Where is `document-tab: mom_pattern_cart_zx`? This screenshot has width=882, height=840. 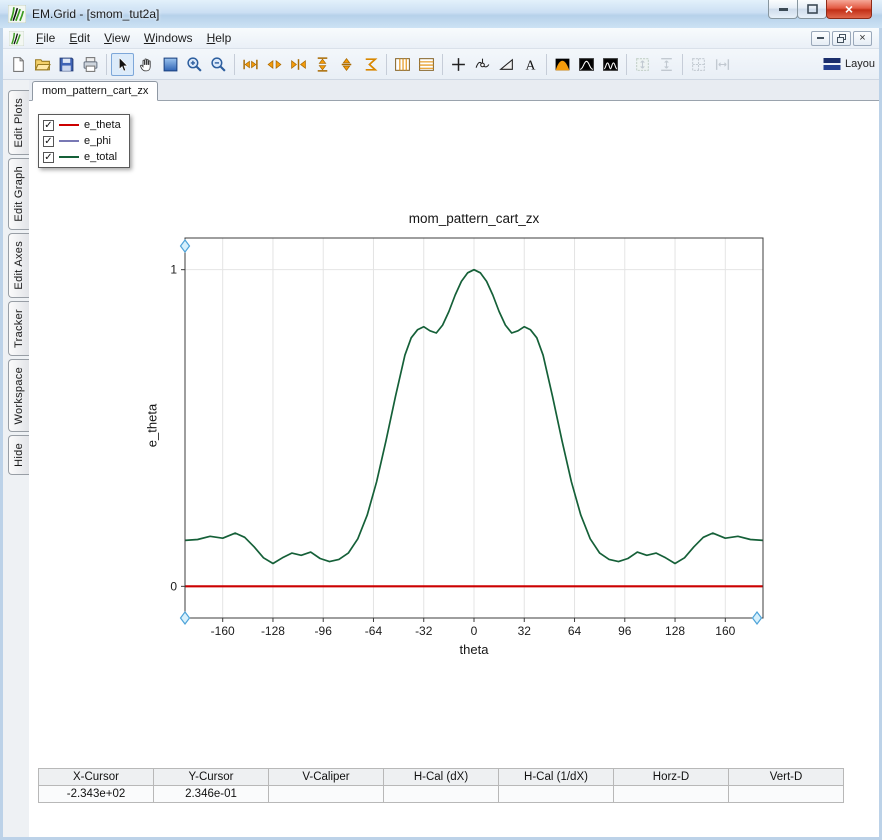
document-tab: mom_pattern_cart_zx is located at coordinates (95, 91).